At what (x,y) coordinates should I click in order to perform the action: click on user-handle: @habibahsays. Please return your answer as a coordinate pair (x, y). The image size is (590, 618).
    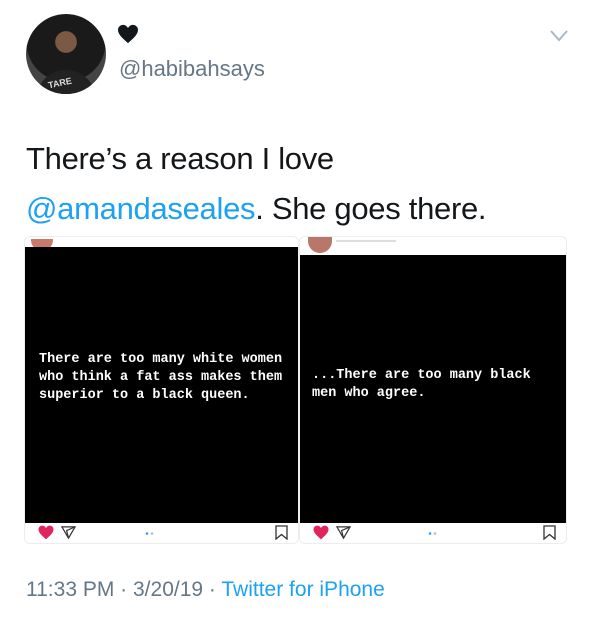
    Looking at the image, I should click on (192, 69).